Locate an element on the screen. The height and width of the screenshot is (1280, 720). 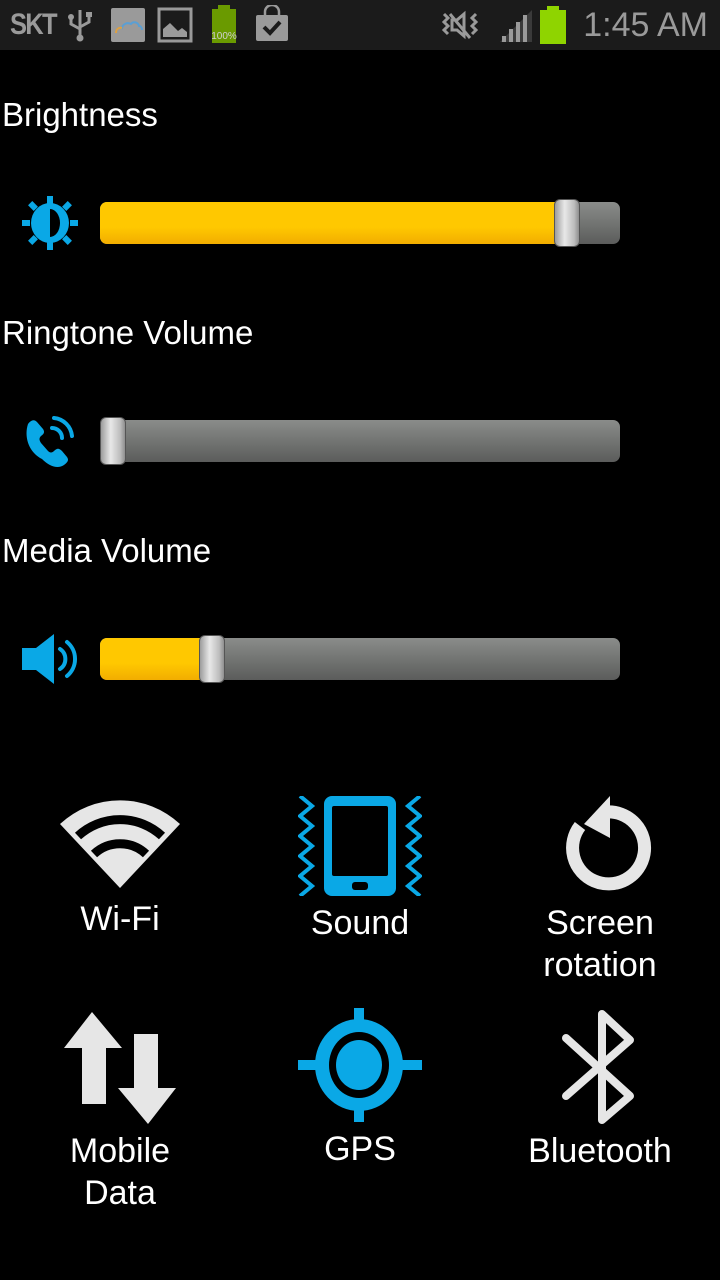
ringtone-slider-row is located at coordinates (360, 441).